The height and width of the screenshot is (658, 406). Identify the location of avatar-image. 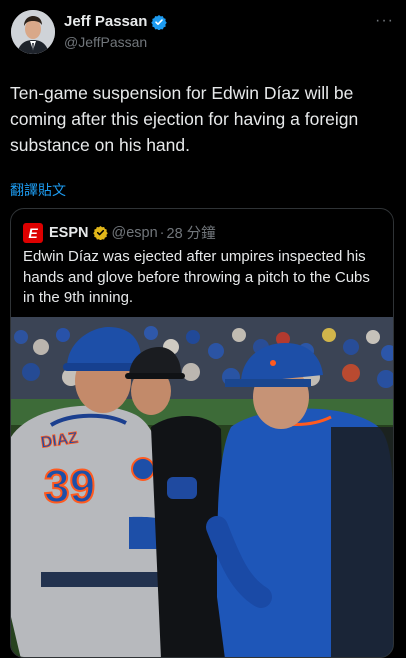
(33, 32).